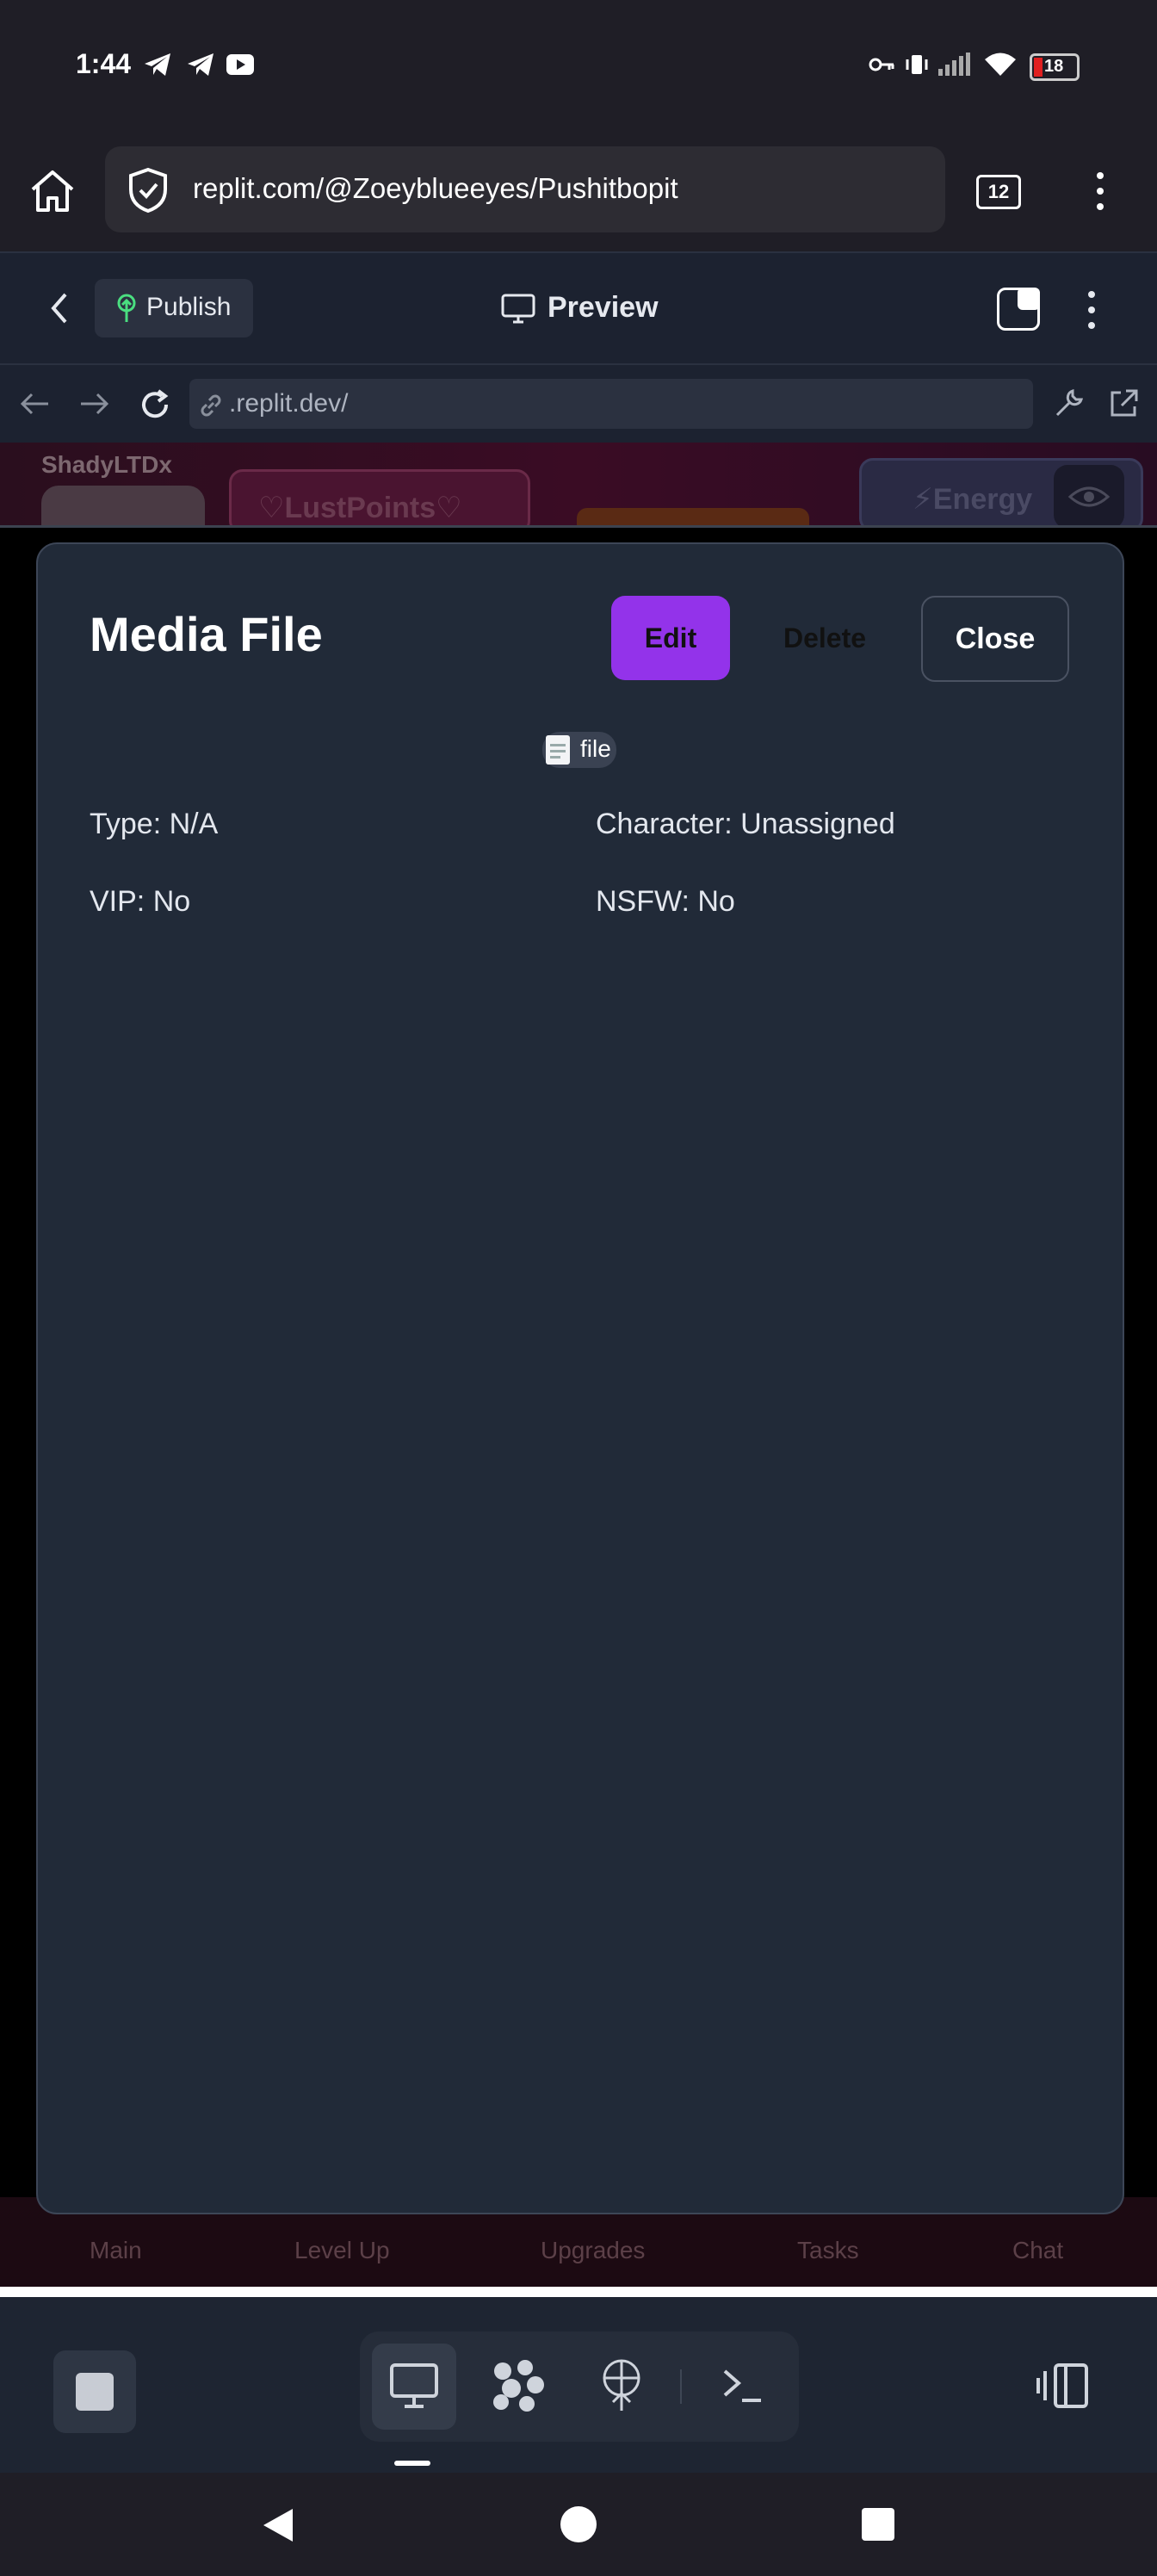  What do you see at coordinates (594, 2250) in the screenshot?
I see `background-tab-upgrades: Upgrades` at bounding box center [594, 2250].